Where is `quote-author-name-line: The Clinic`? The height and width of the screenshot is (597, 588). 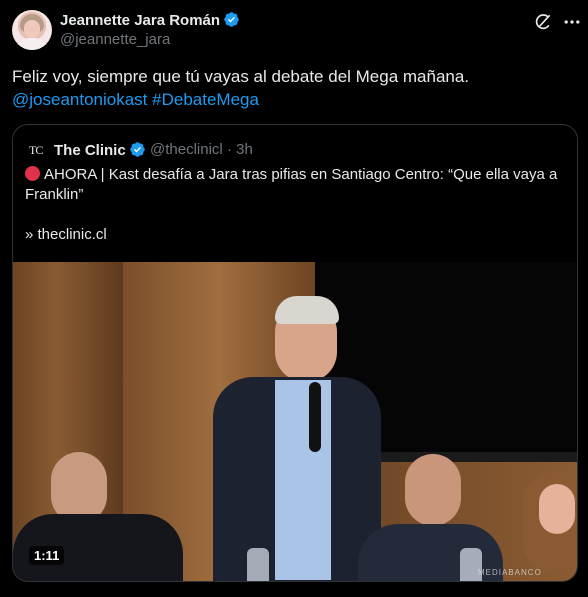 quote-author-name-line: The Clinic is located at coordinates (100, 150).